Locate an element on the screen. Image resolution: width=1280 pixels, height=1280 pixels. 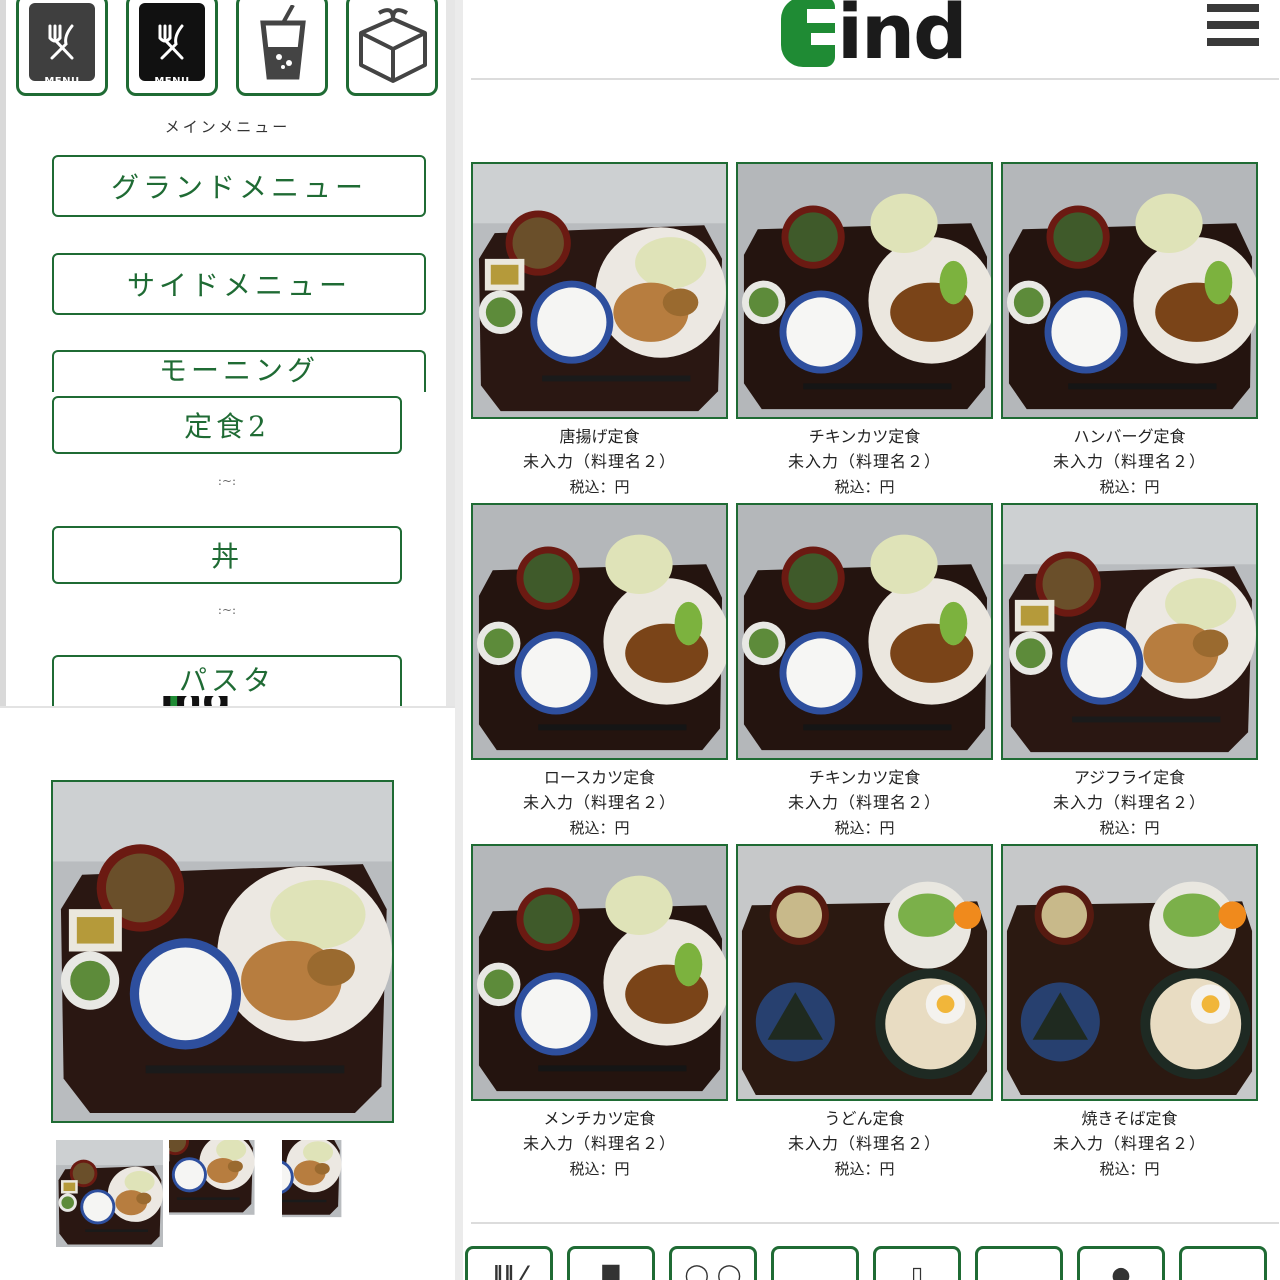
map-icon is located at coordinates (1019, 1263).